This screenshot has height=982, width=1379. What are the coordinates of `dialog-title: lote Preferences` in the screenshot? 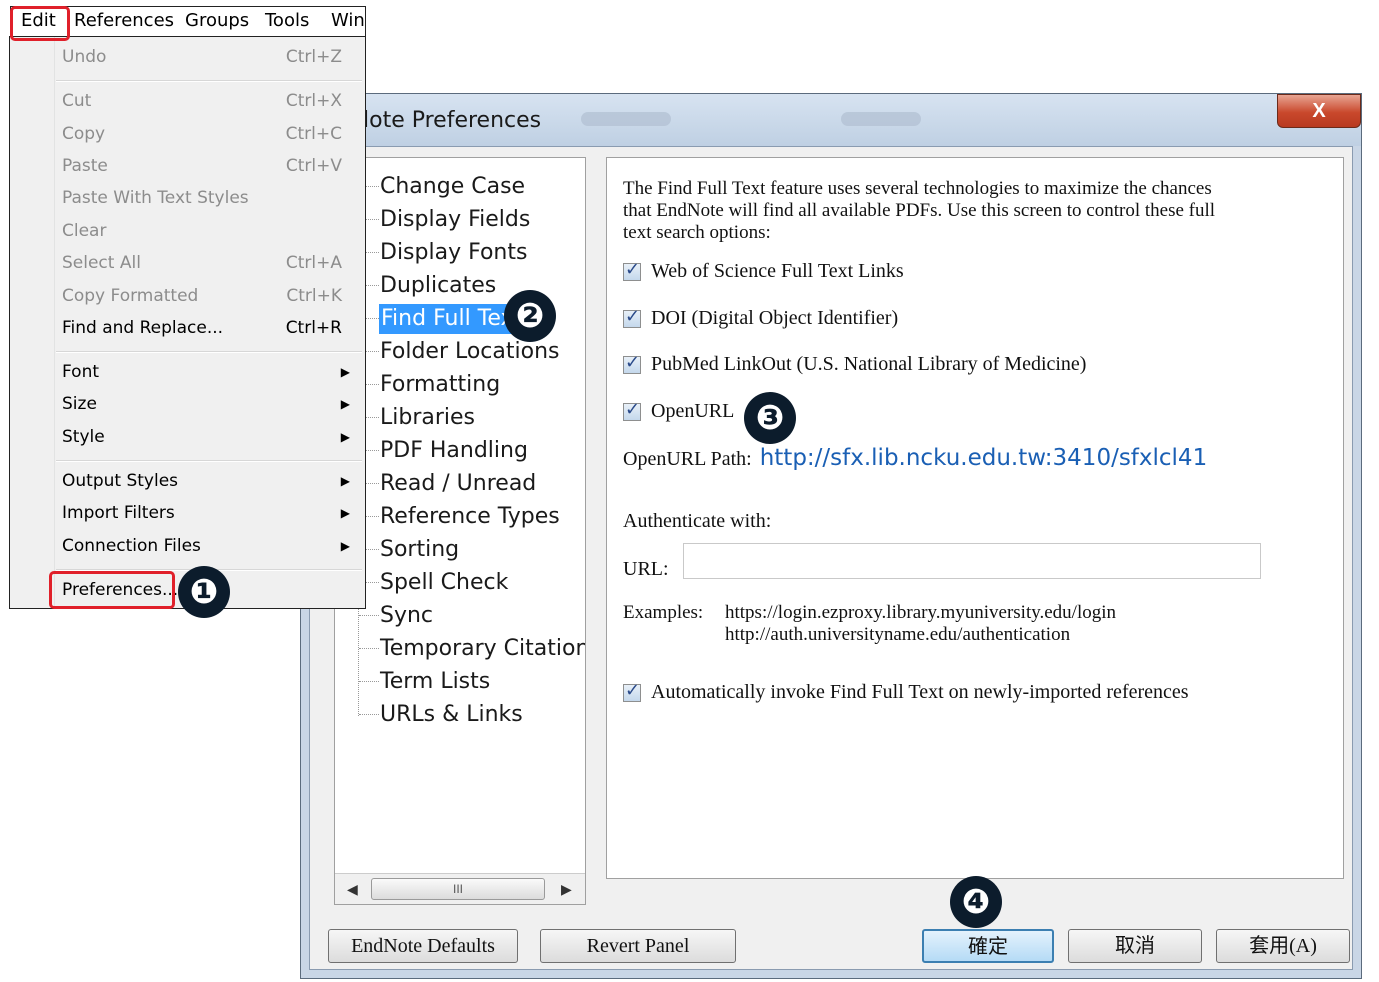 It's located at (452, 120).